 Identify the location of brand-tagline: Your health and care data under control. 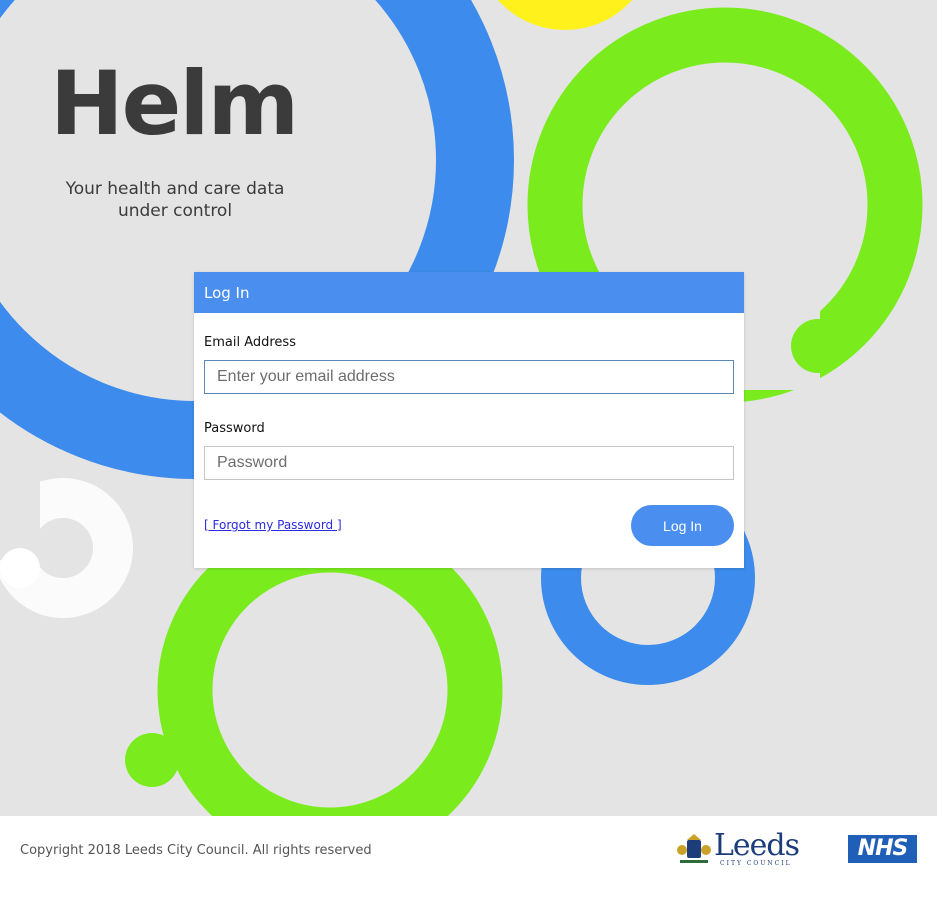
(175, 200).